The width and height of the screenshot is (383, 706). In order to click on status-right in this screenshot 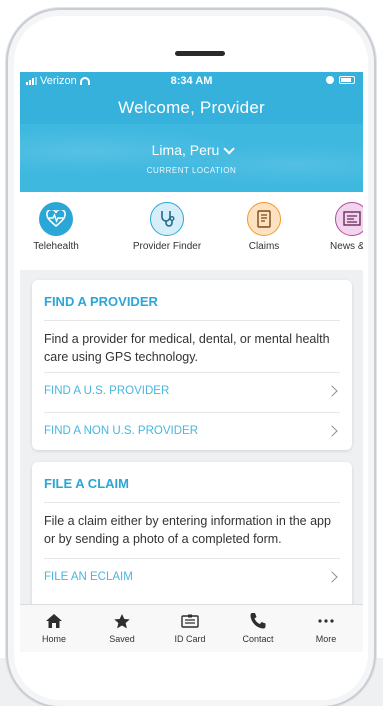, I will do `click(340, 80)`.